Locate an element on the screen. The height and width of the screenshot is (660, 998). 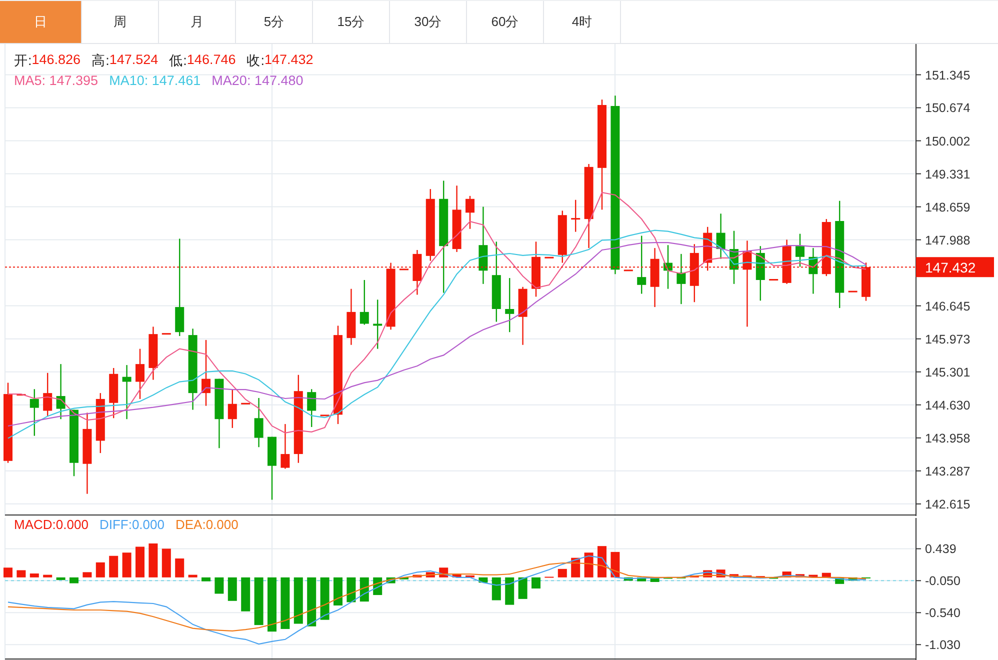
legend-series-name: MACD is located at coordinates (33, 524).